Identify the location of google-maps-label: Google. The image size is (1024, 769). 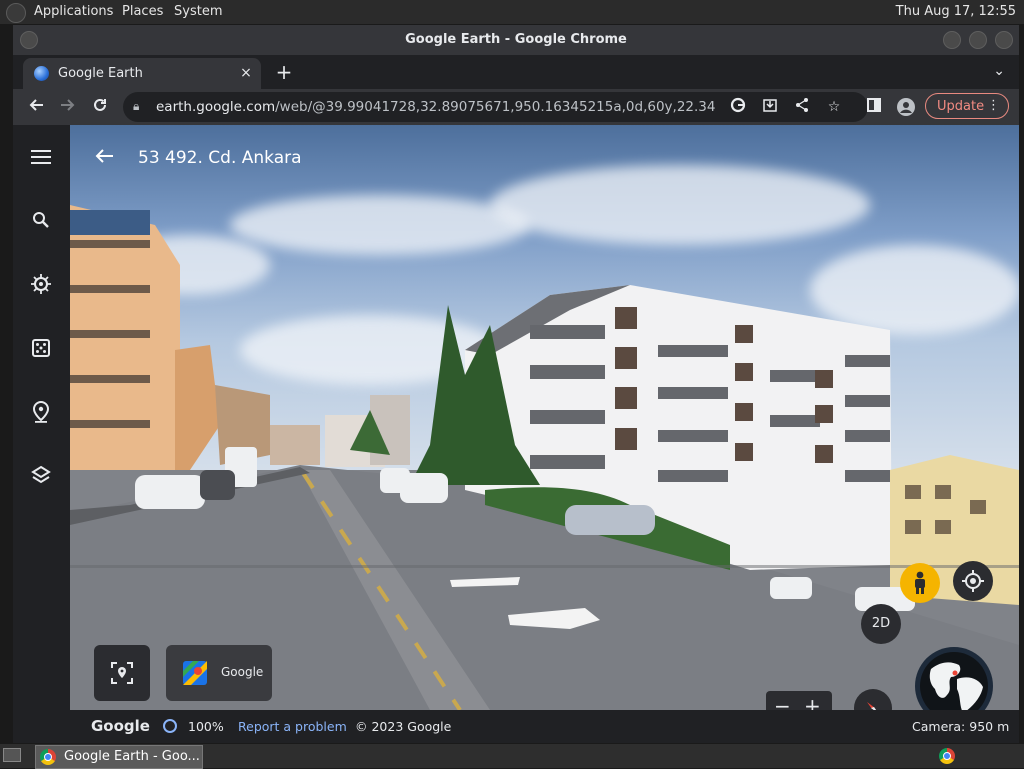
(242, 672).